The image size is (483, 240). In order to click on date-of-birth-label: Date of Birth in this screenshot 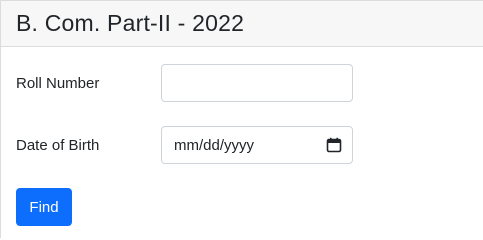, I will do `click(58, 145)`.